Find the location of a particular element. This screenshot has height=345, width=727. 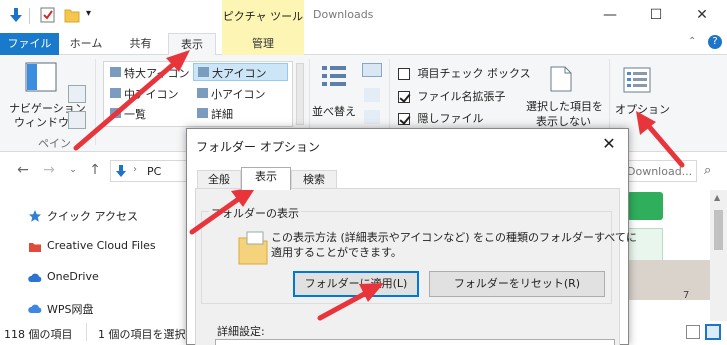

picture-tools-context-header: ピクチャ ツール is located at coordinates (263, 16).